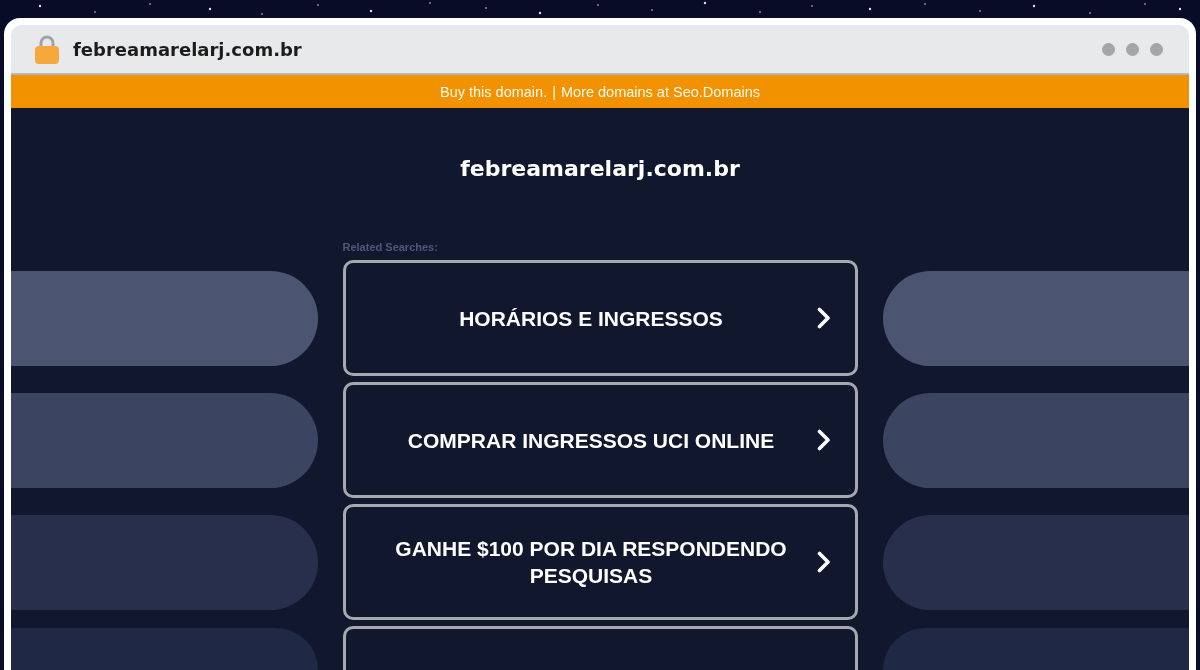 The image size is (1200, 670). What do you see at coordinates (187, 49) in the screenshot?
I see `address-text: febreamarelarj.com.br` at bounding box center [187, 49].